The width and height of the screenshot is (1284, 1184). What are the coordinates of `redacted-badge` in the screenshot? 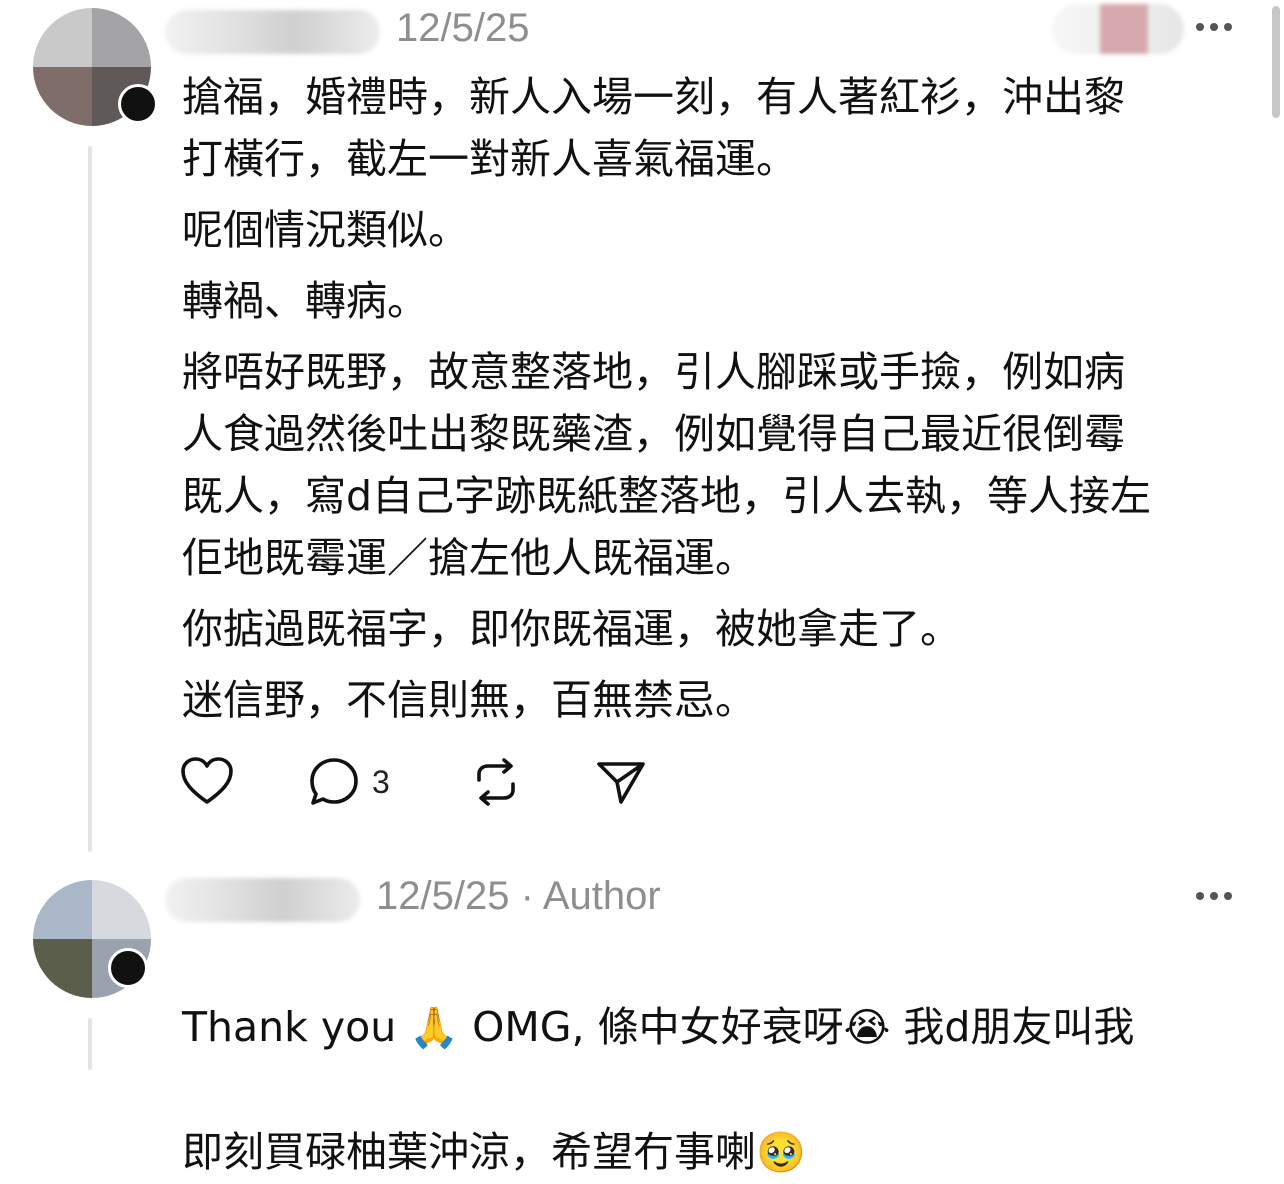 It's located at (1118, 29).